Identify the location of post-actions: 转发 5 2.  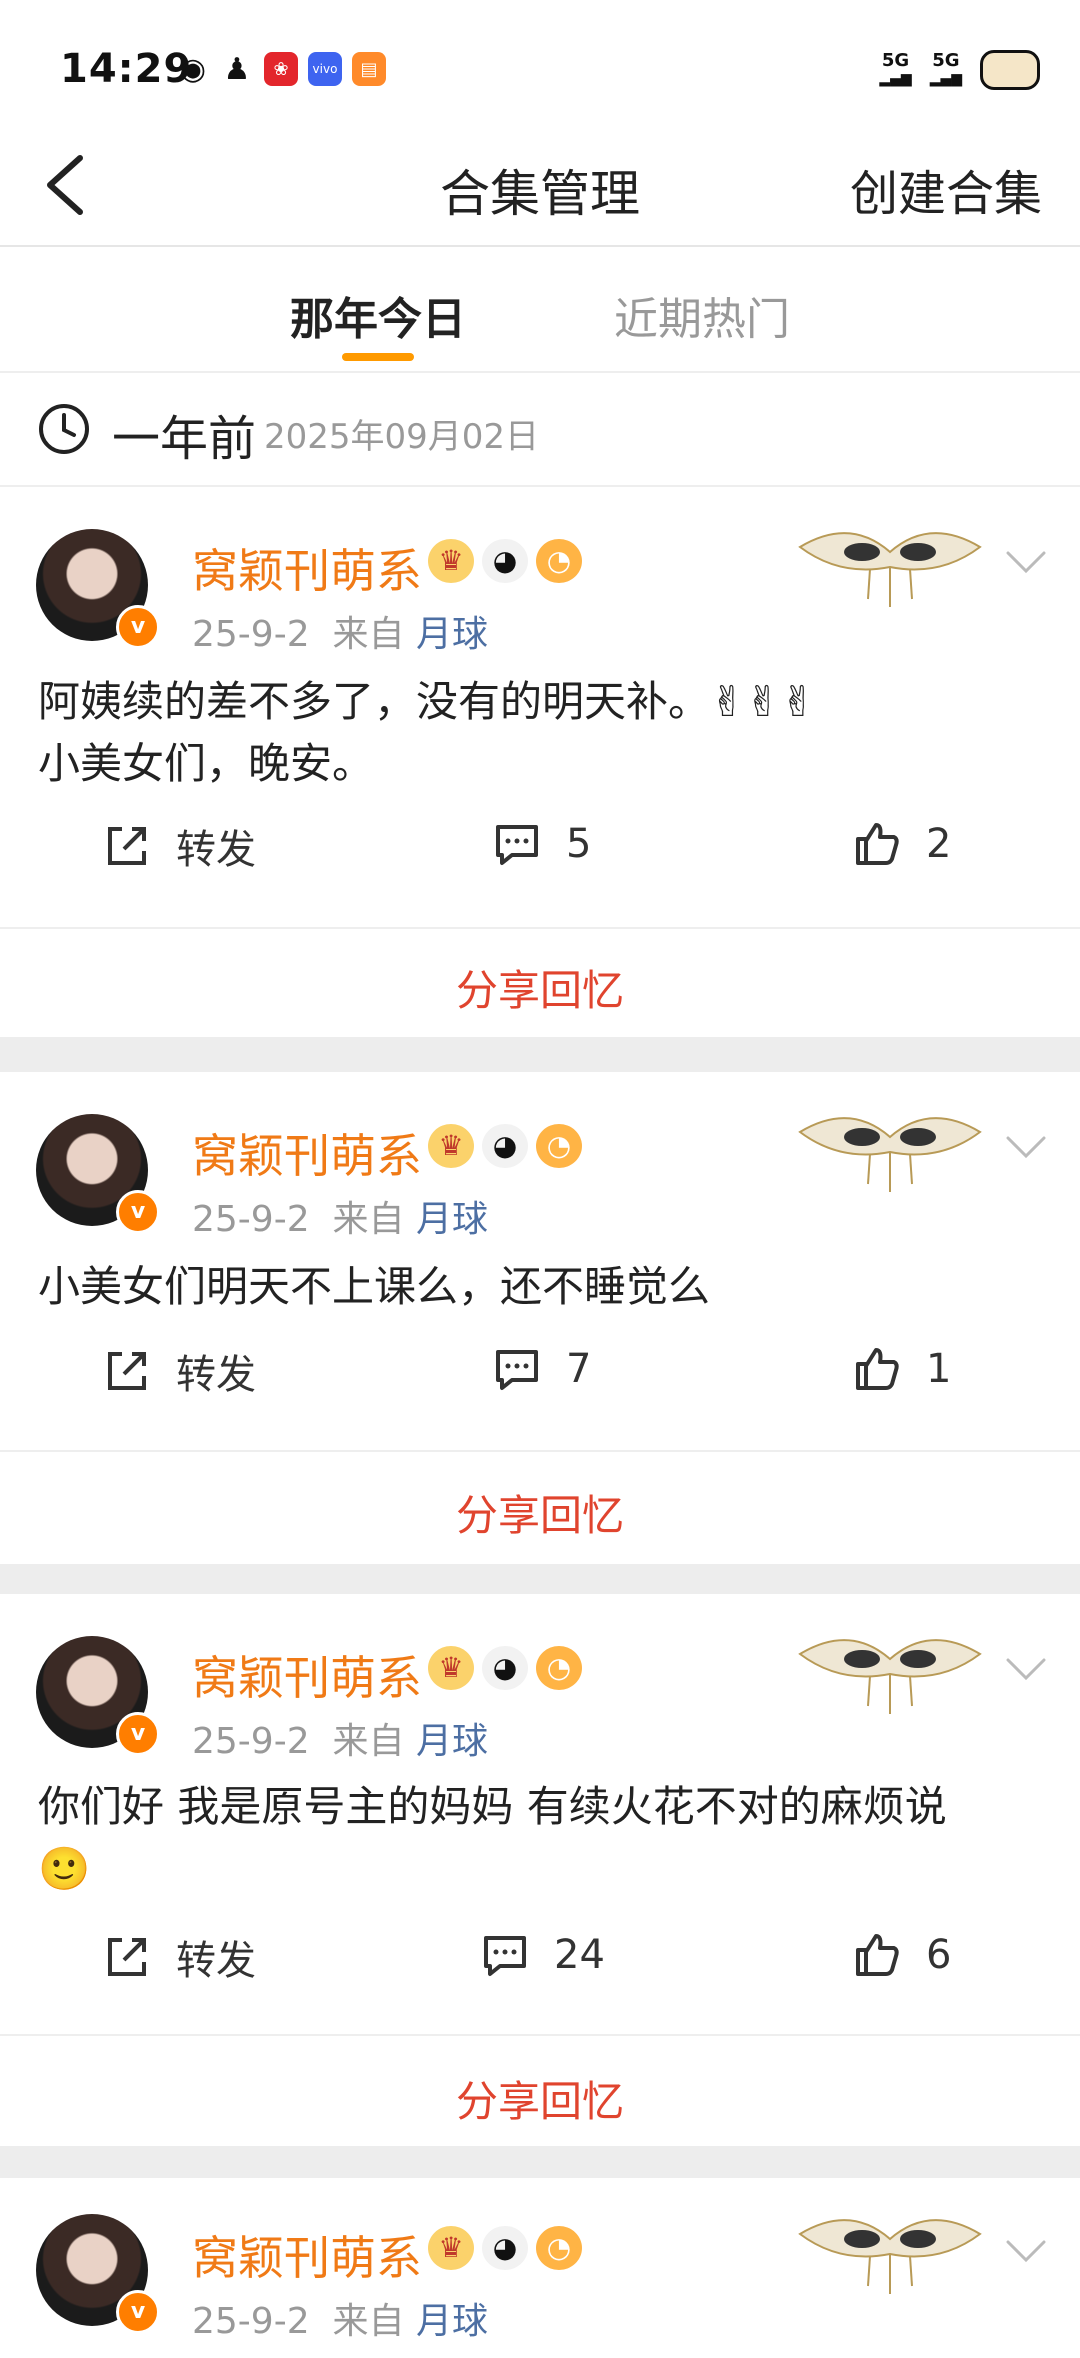
(540, 862).